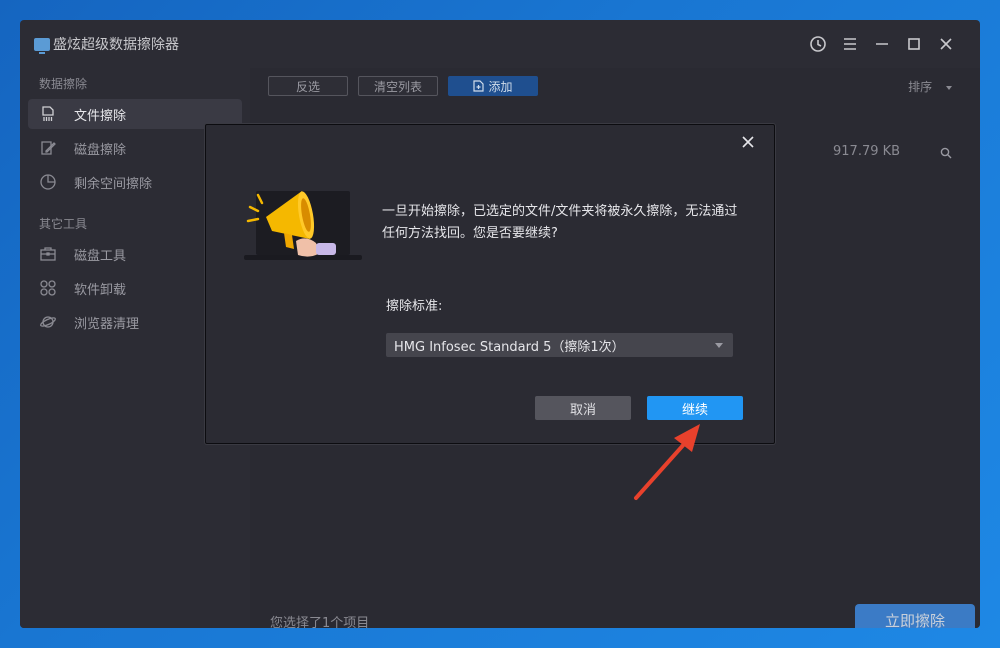 Image resolution: width=1000 pixels, height=648 pixels. I want to click on wipe-standard-select: HMG Infosec Standard 5（擦除1次）, so click(559, 345).